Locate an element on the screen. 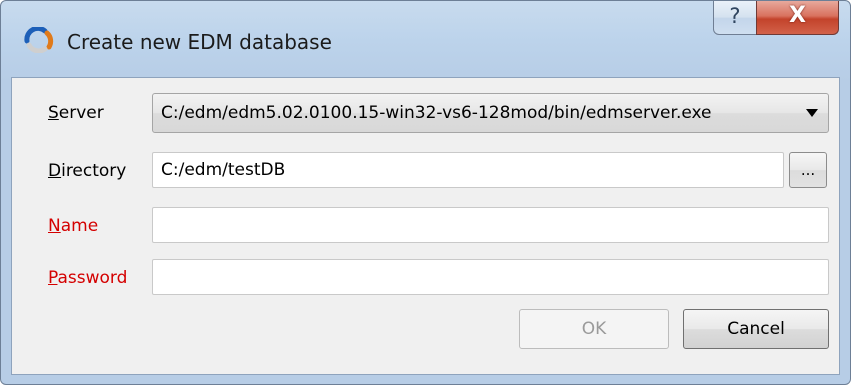 The width and height of the screenshot is (851, 385). cancel-button: Cancel is located at coordinates (756, 329).